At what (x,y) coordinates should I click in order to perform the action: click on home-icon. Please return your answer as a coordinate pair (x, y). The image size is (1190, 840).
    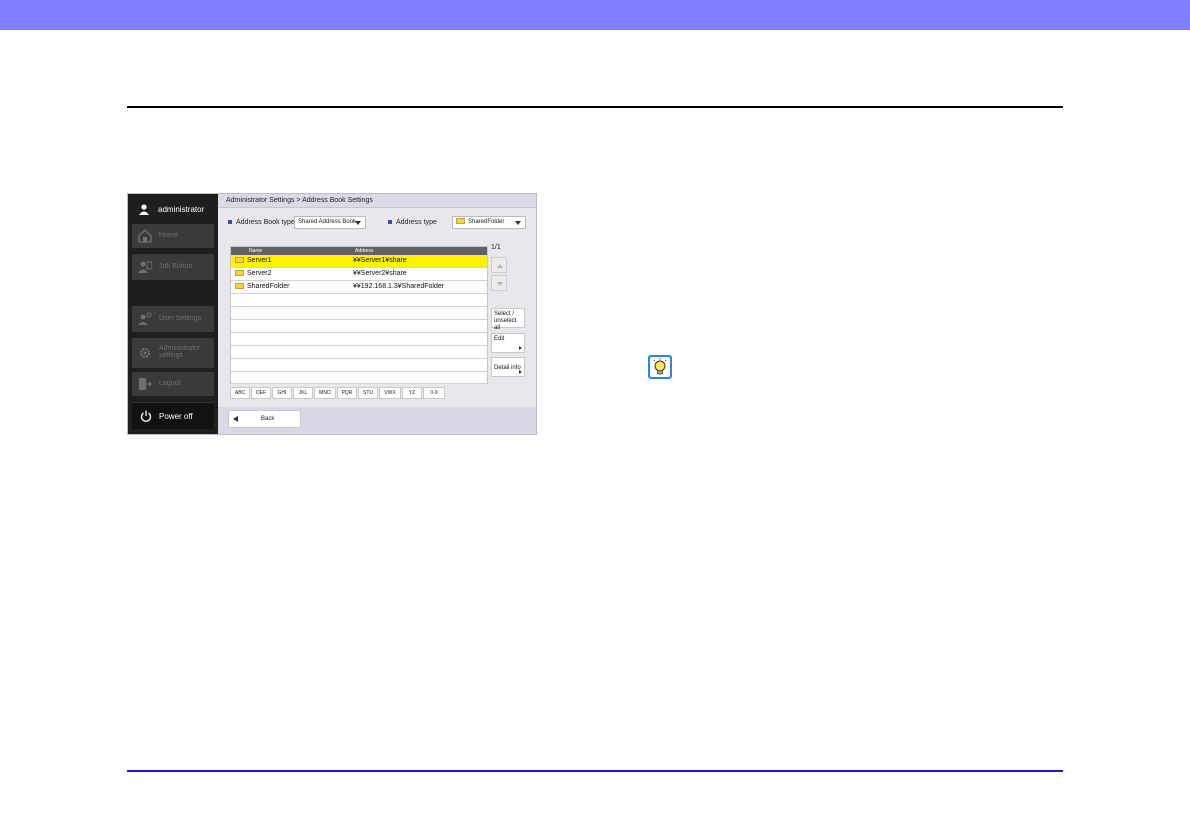
    Looking at the image, I should click on (145, 236).